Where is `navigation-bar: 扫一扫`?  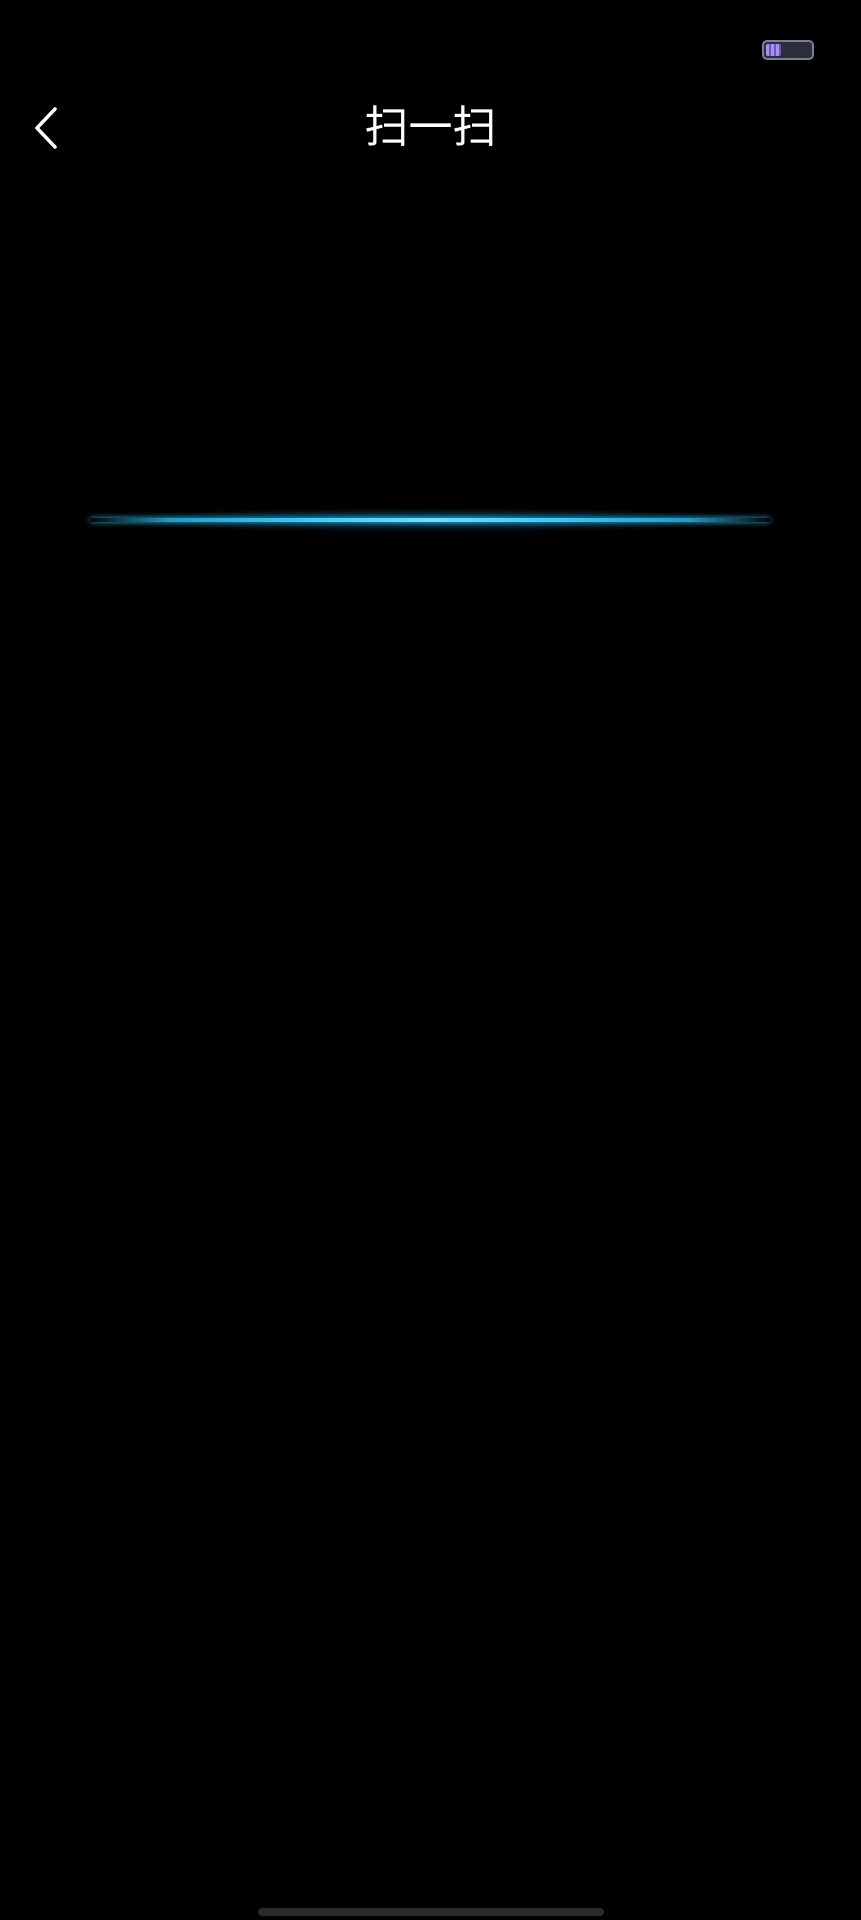 navigation-bar: 扫一扫 is located at coordinates (430, 128).